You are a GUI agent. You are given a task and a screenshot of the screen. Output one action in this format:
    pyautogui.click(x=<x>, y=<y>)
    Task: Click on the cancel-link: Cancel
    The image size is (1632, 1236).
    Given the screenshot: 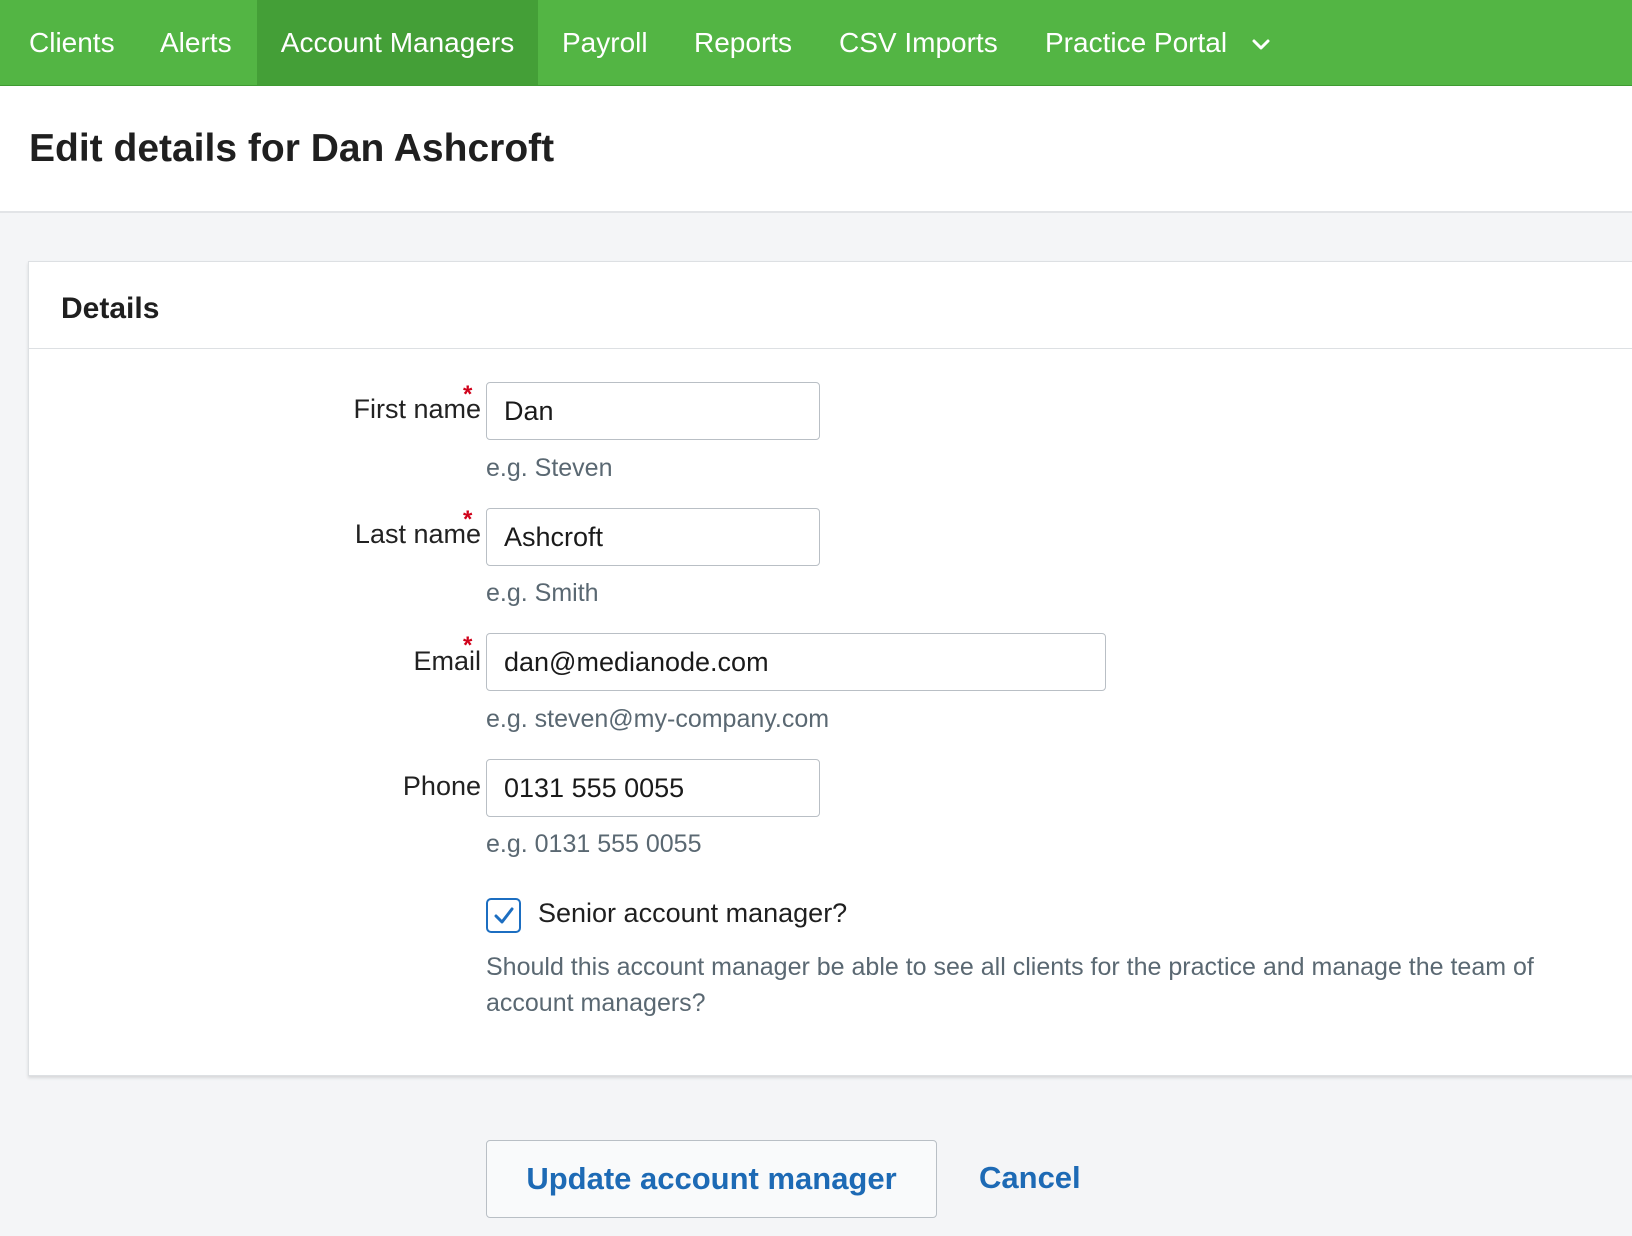 What is the action you would take?
    pyautogui.click(x=1030, y=1178)
    